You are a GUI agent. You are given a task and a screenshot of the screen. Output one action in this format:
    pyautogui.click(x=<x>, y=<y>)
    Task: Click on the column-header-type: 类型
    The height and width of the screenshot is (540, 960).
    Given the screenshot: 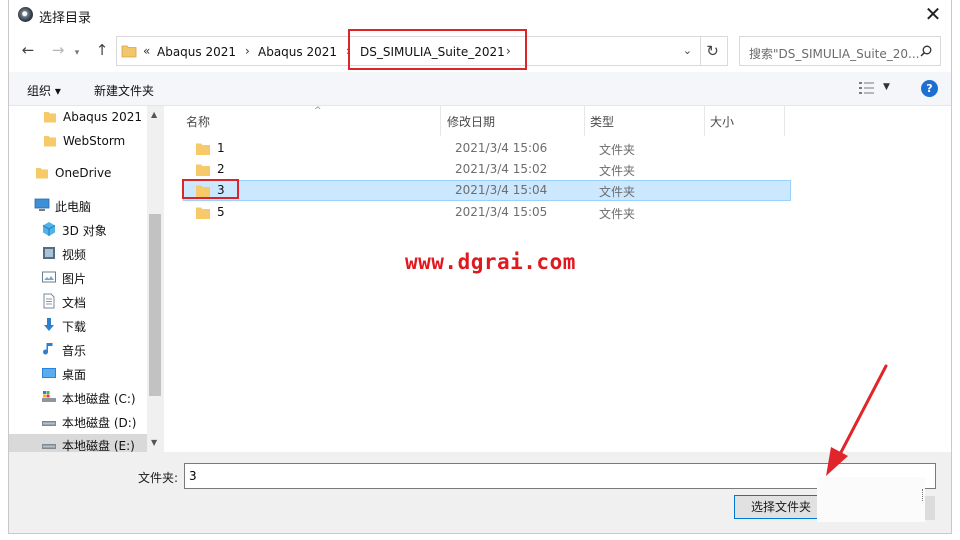 What is the action you would take?
    pyautogui.click(x=602, y=121)
    